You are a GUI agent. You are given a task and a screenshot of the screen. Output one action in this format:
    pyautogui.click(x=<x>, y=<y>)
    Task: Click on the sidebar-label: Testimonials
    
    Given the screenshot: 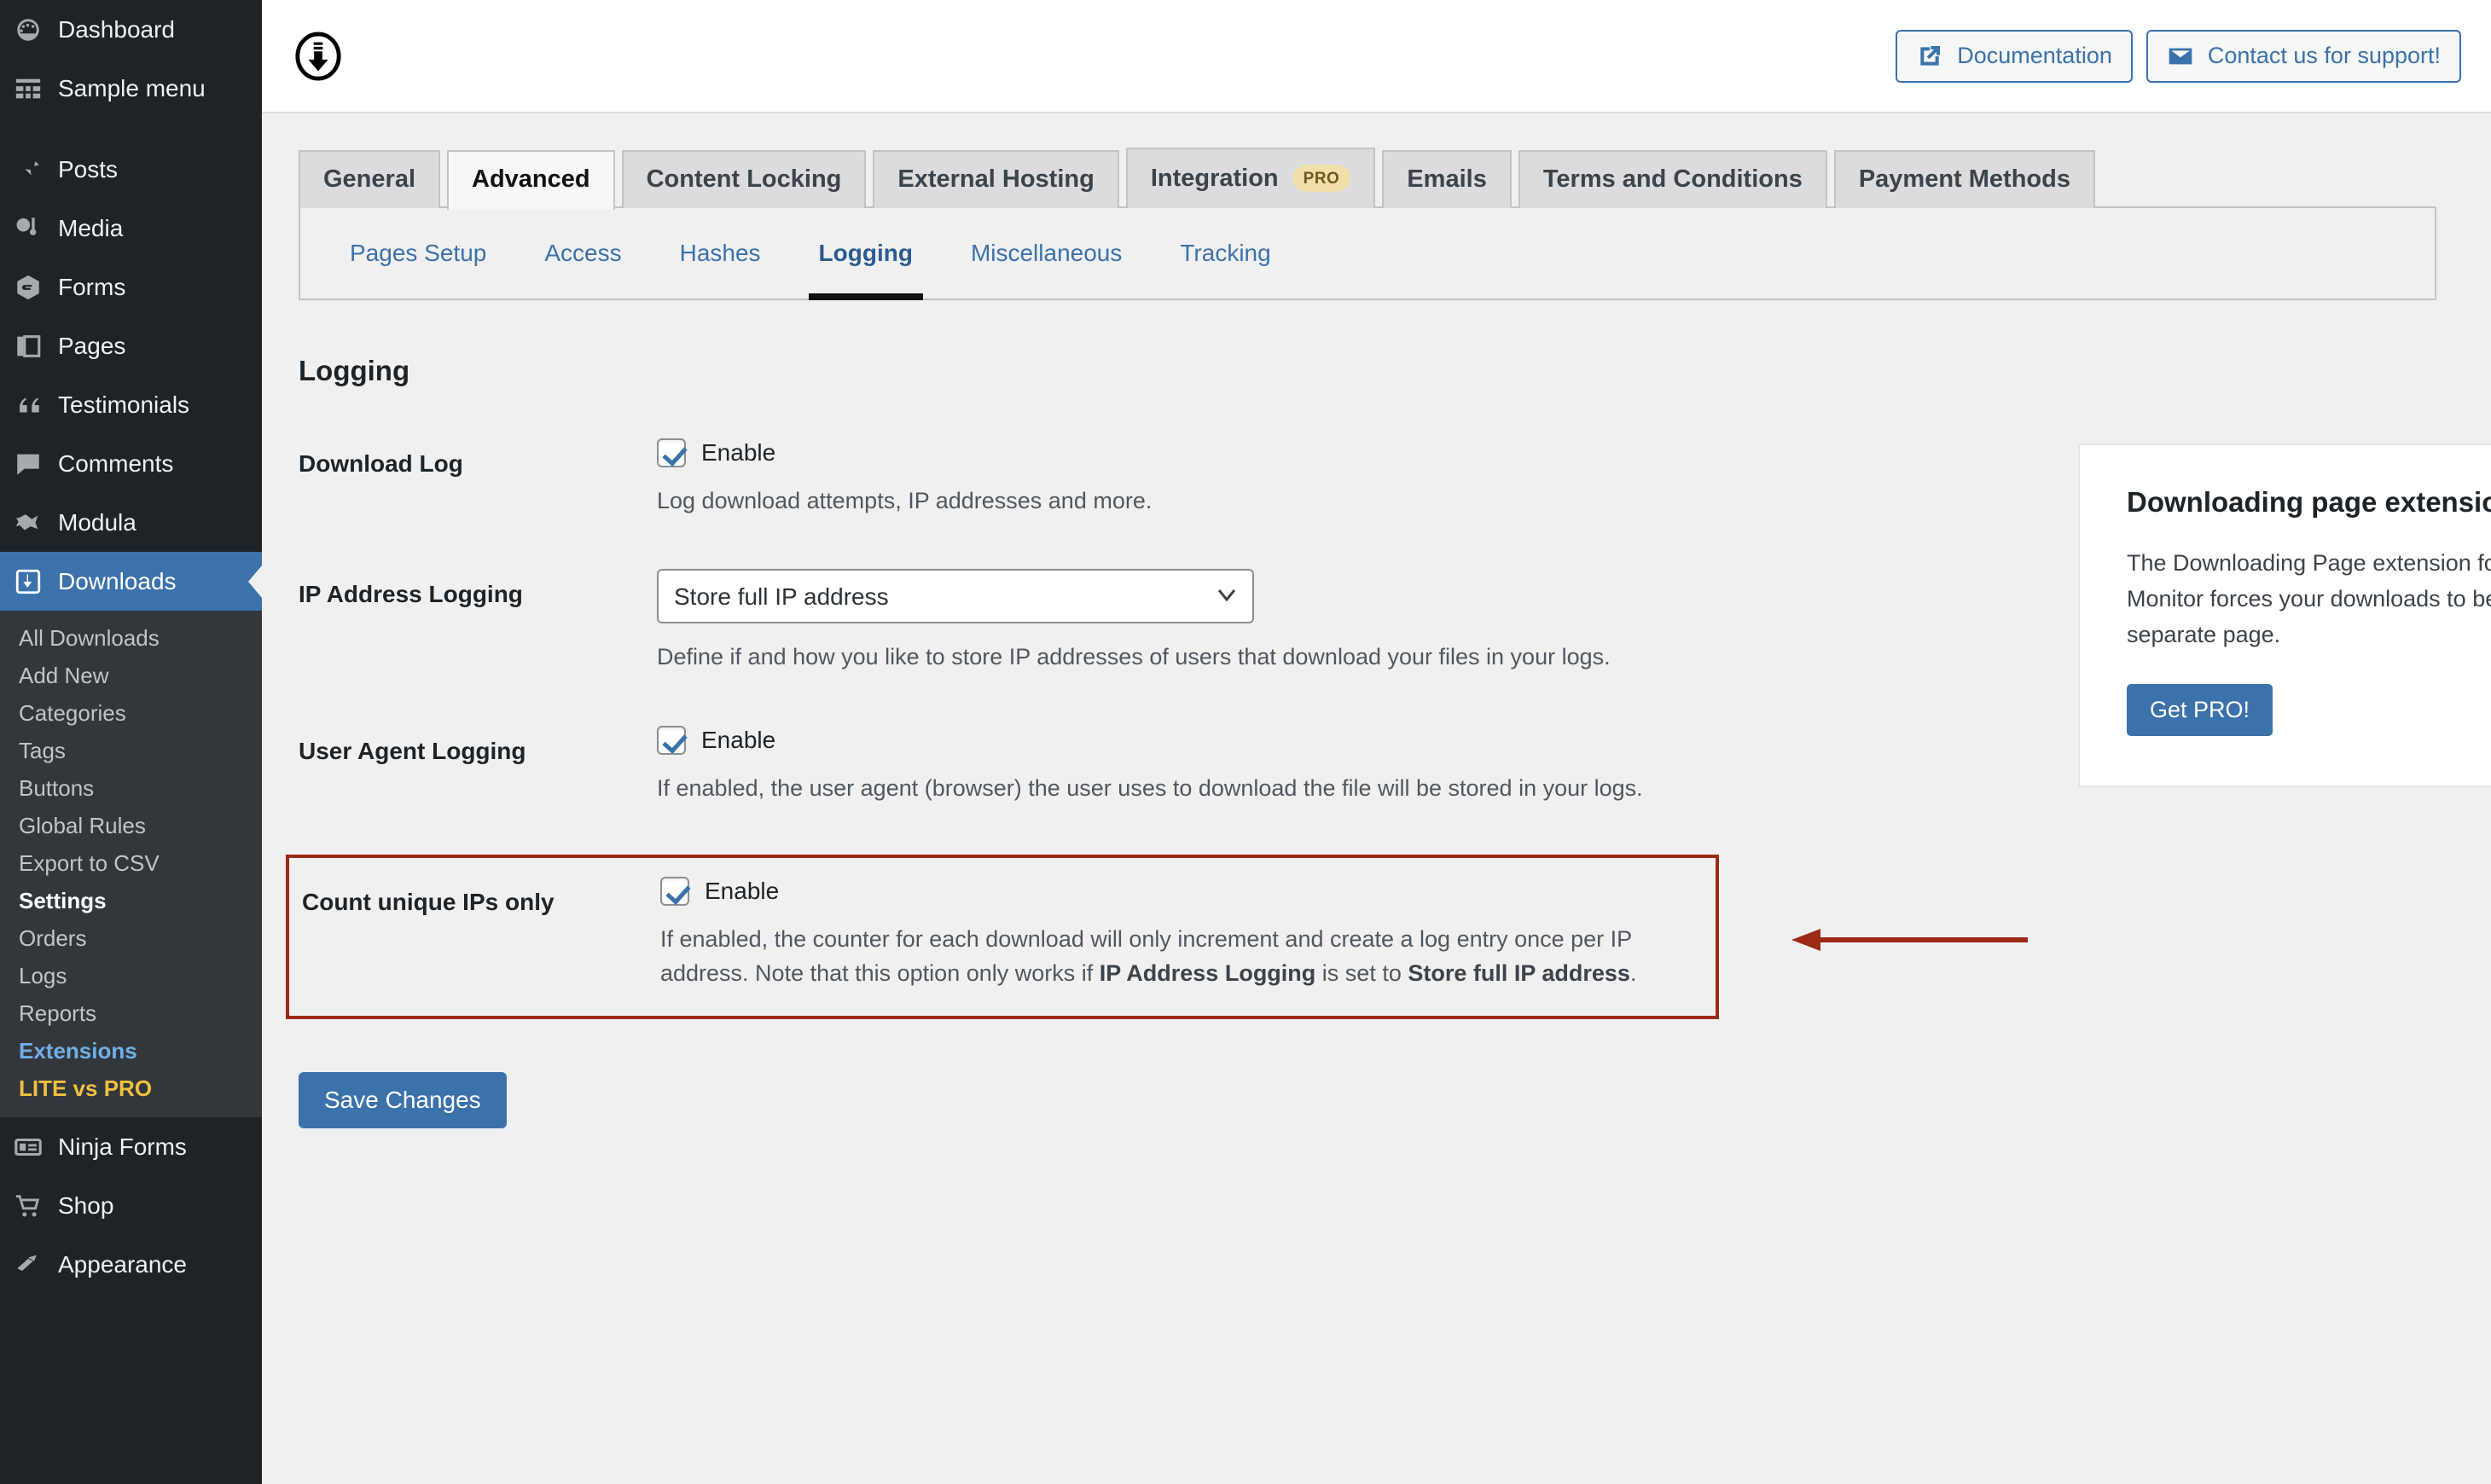 What is the action you would take?
    pyautogui.click(x=124, y=404)
    